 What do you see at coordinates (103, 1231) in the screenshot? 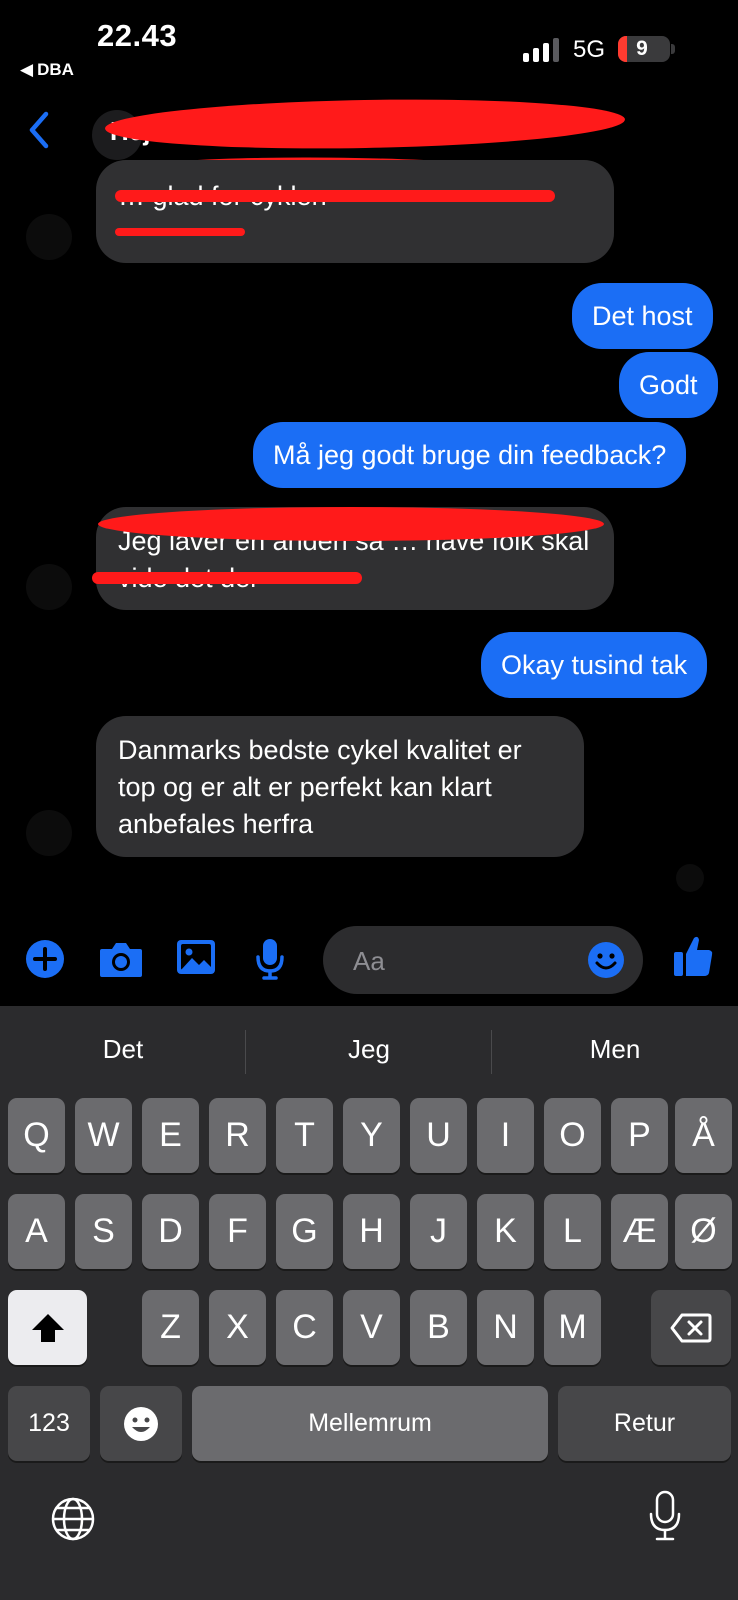
I see `key: S` at bounding box center [103, 1231].